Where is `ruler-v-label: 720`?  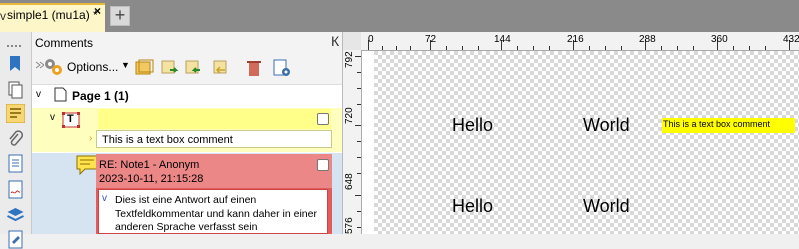 ruler-v-label: 720 is located at coordinates (349, 115).